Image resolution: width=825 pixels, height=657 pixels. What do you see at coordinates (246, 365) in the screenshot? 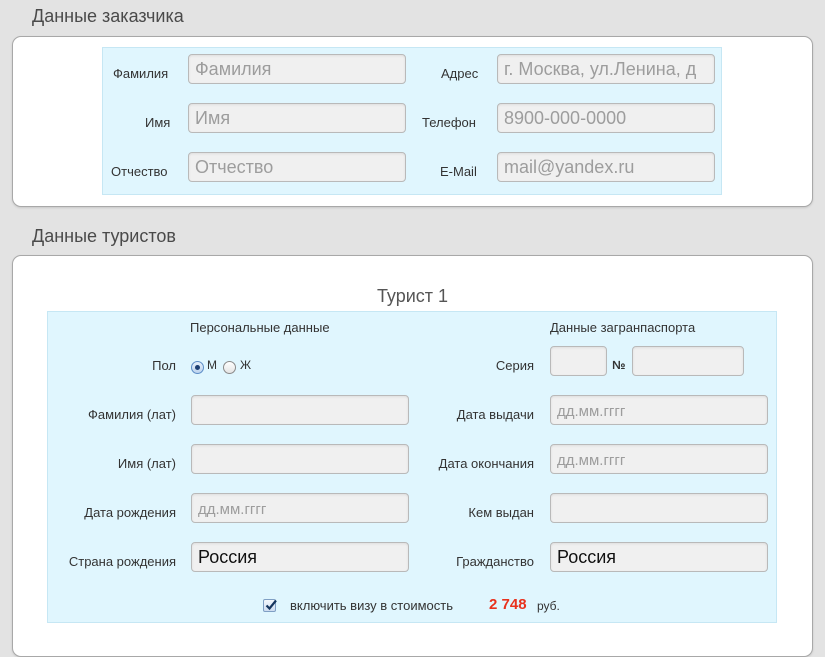
I see `gender-f-label: Ж` at bounding box center [246, 365].